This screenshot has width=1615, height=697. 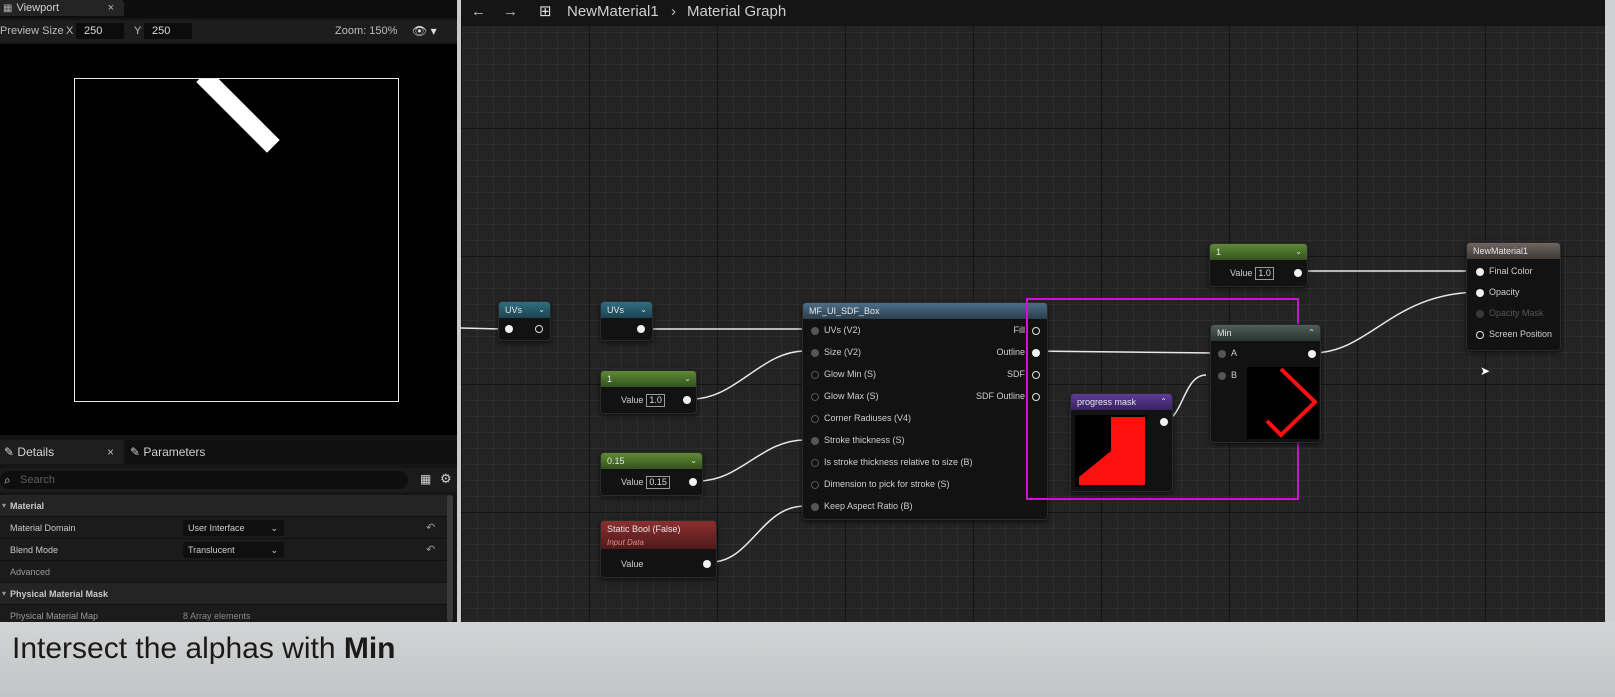 What do you see at coordinates (62, 452) in the screenshot?
I see `details-tab: ✎ Details ×` at bounding box center [62, 452].